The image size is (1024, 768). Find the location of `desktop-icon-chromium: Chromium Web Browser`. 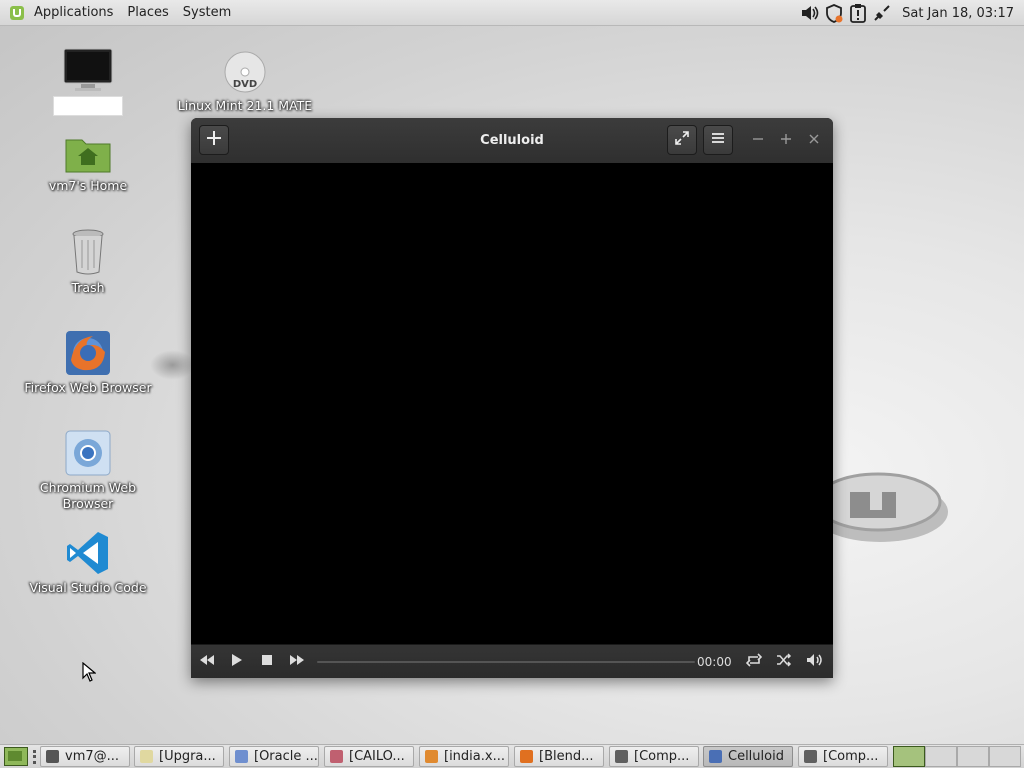

desktop-icon-chromium: Chromium Web Browser is located at coordinates (88, 471).